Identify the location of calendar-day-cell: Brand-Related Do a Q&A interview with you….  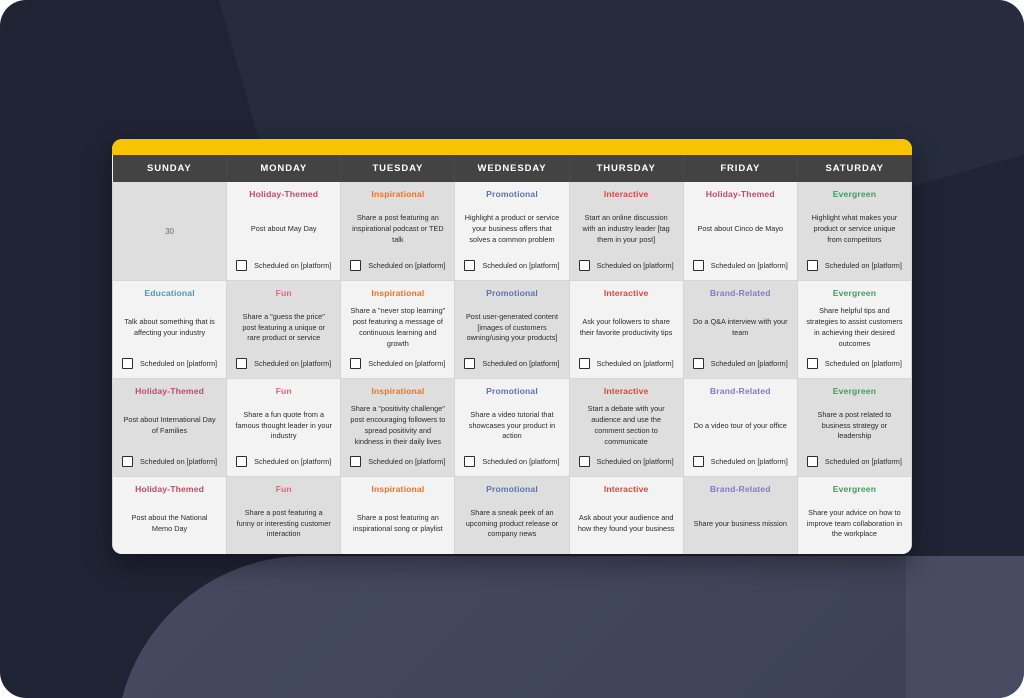
(740, 329).